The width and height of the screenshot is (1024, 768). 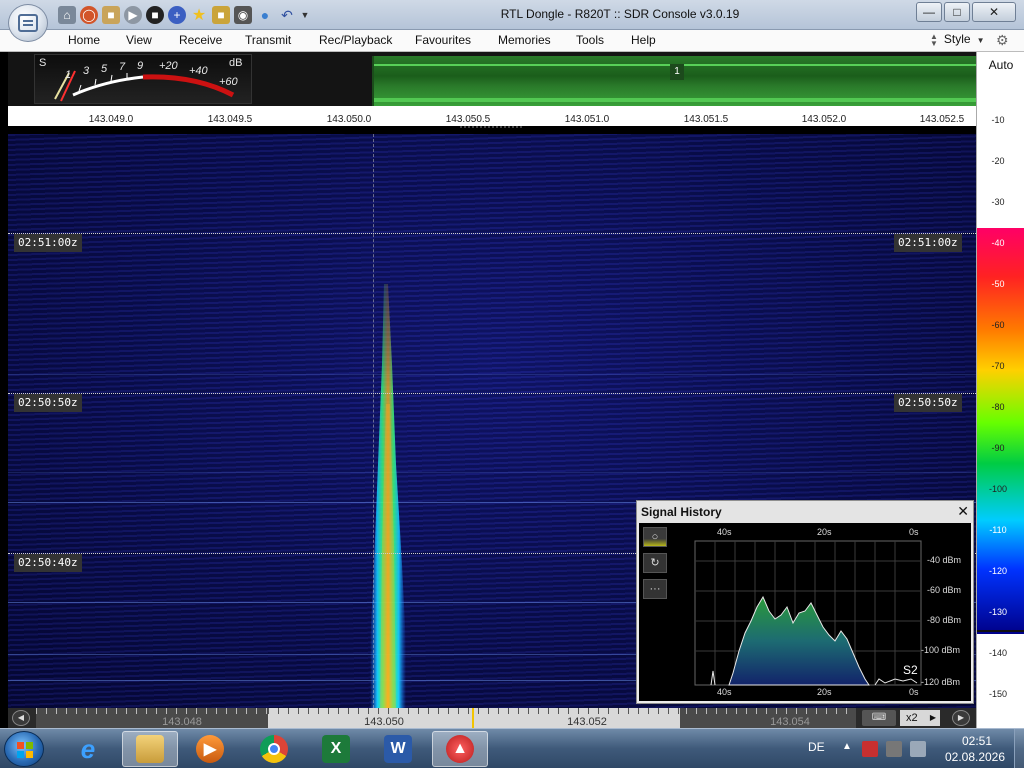 I want to click on sh-time-label-bottom: 20s, so click(x=824, y=692).